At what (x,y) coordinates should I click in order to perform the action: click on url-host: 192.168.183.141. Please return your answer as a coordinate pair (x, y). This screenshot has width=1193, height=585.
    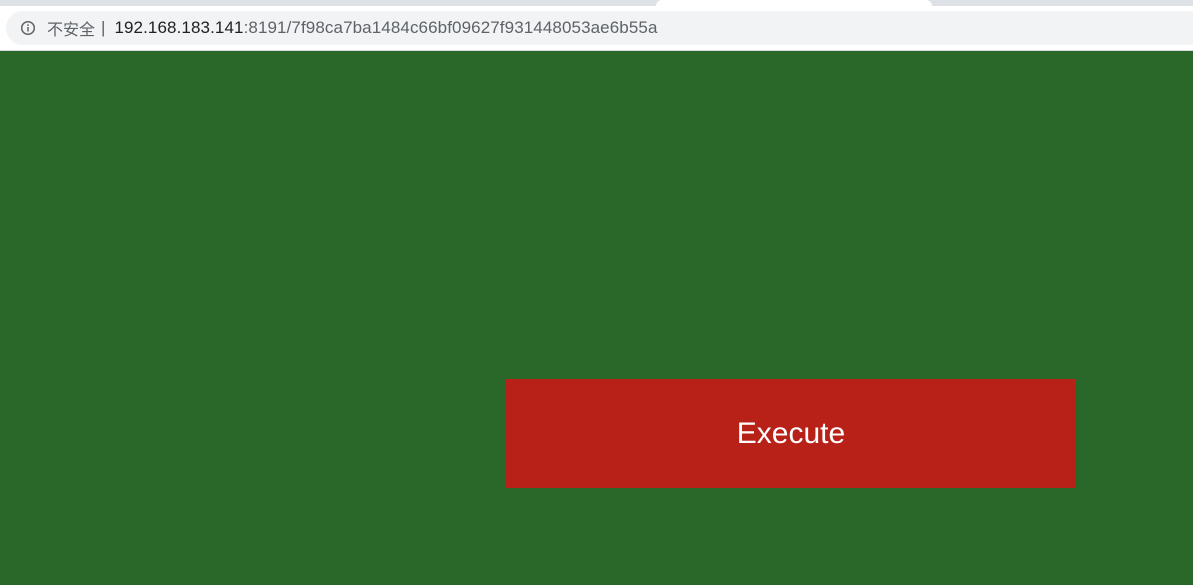
    Looking at the image, I should click on (179, 27).